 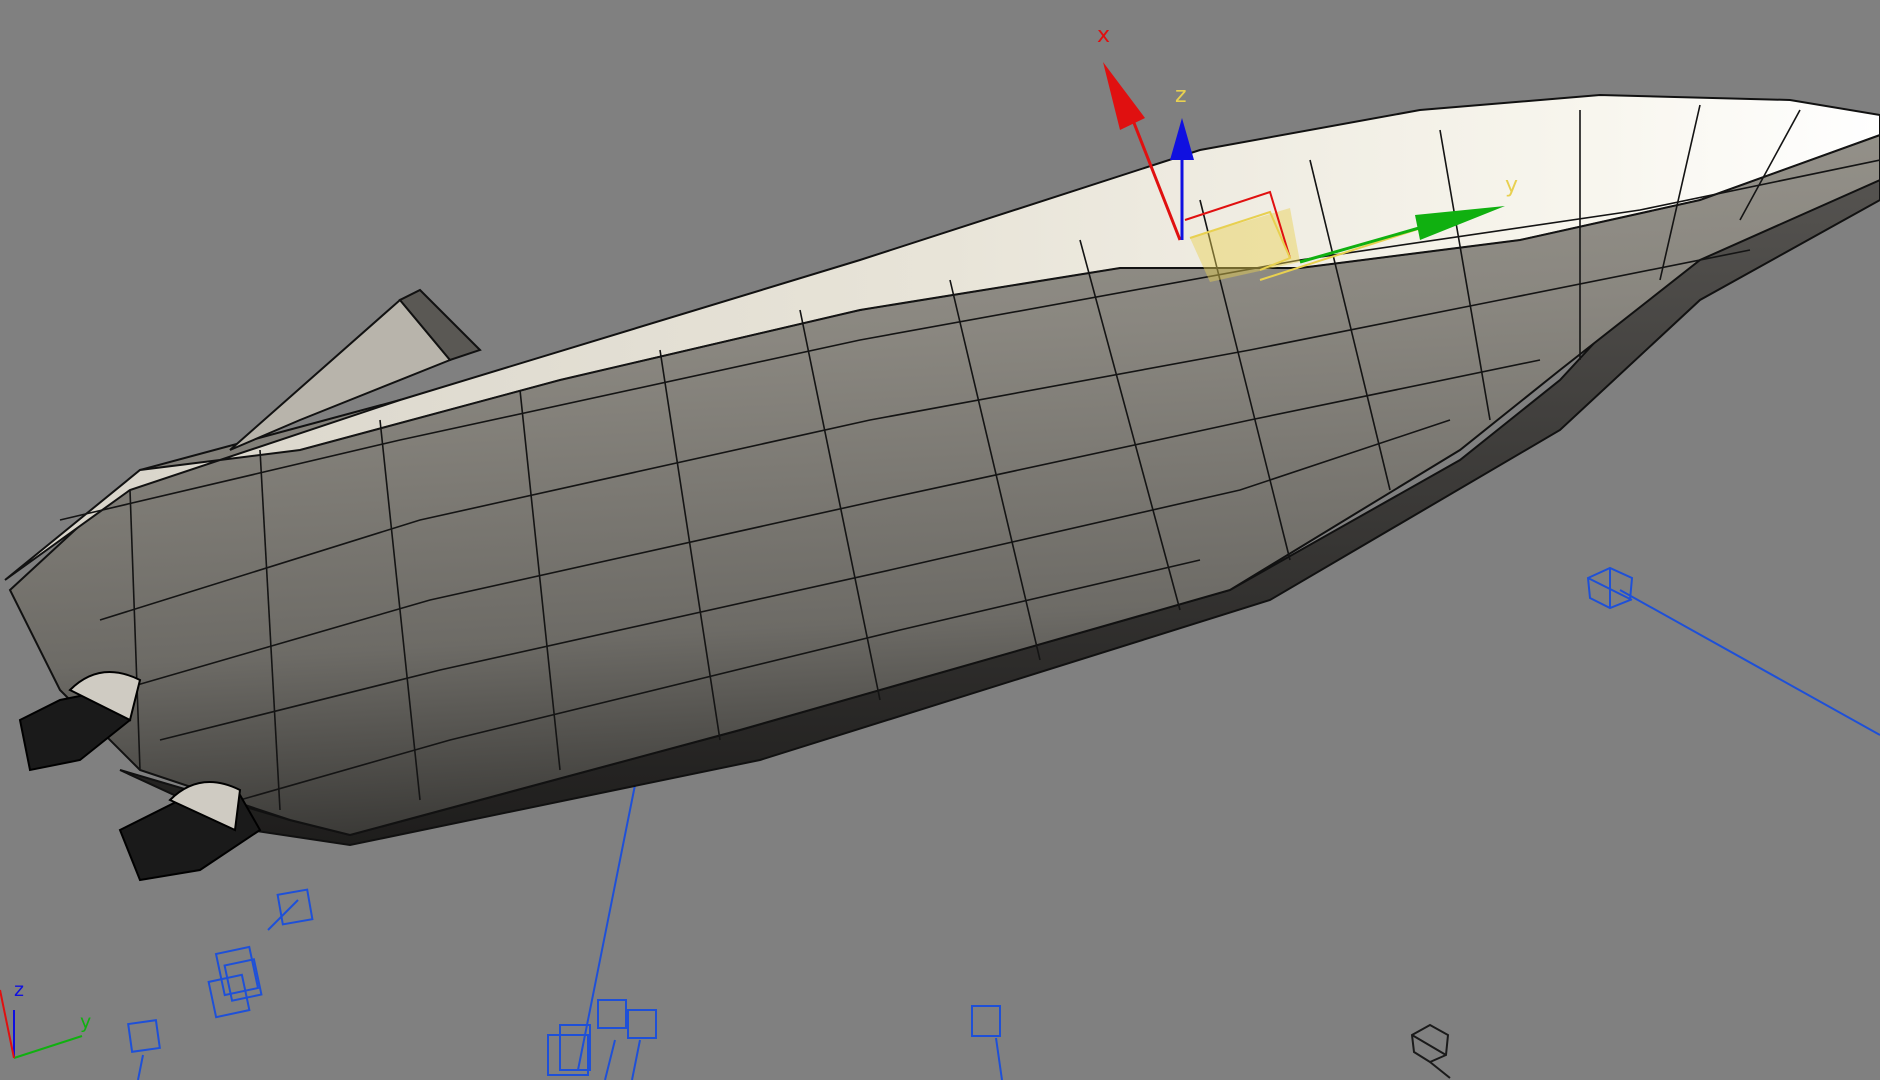 What do you see at coordinates (85, 1022) in the screenshot?
I see `triad-y-label: y` at bounding box center [85, 1022].